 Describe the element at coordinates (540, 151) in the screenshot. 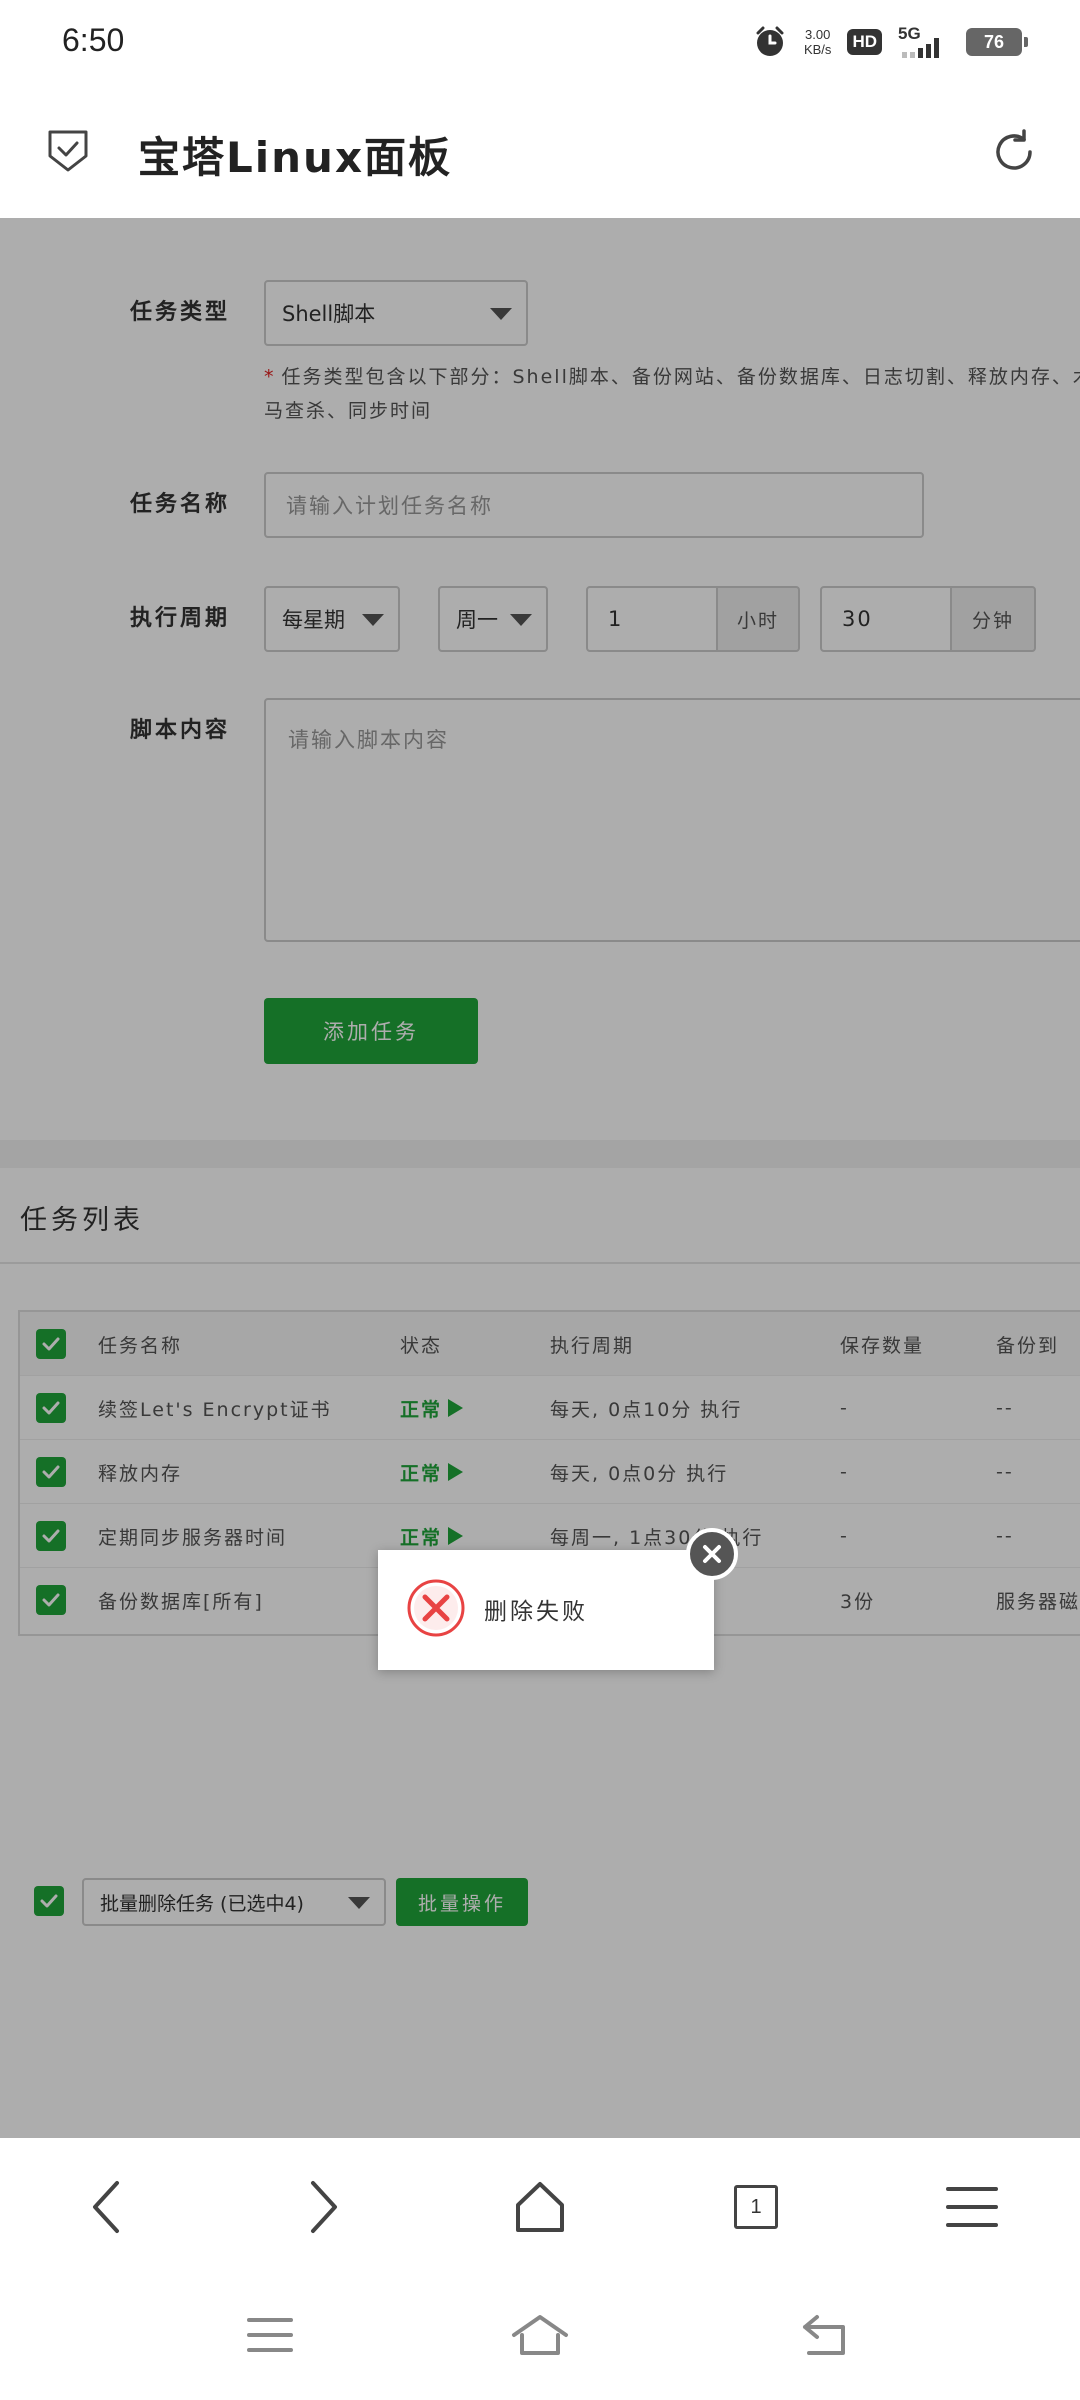

I see `app-header: 宝塔Linux面板` at that location.